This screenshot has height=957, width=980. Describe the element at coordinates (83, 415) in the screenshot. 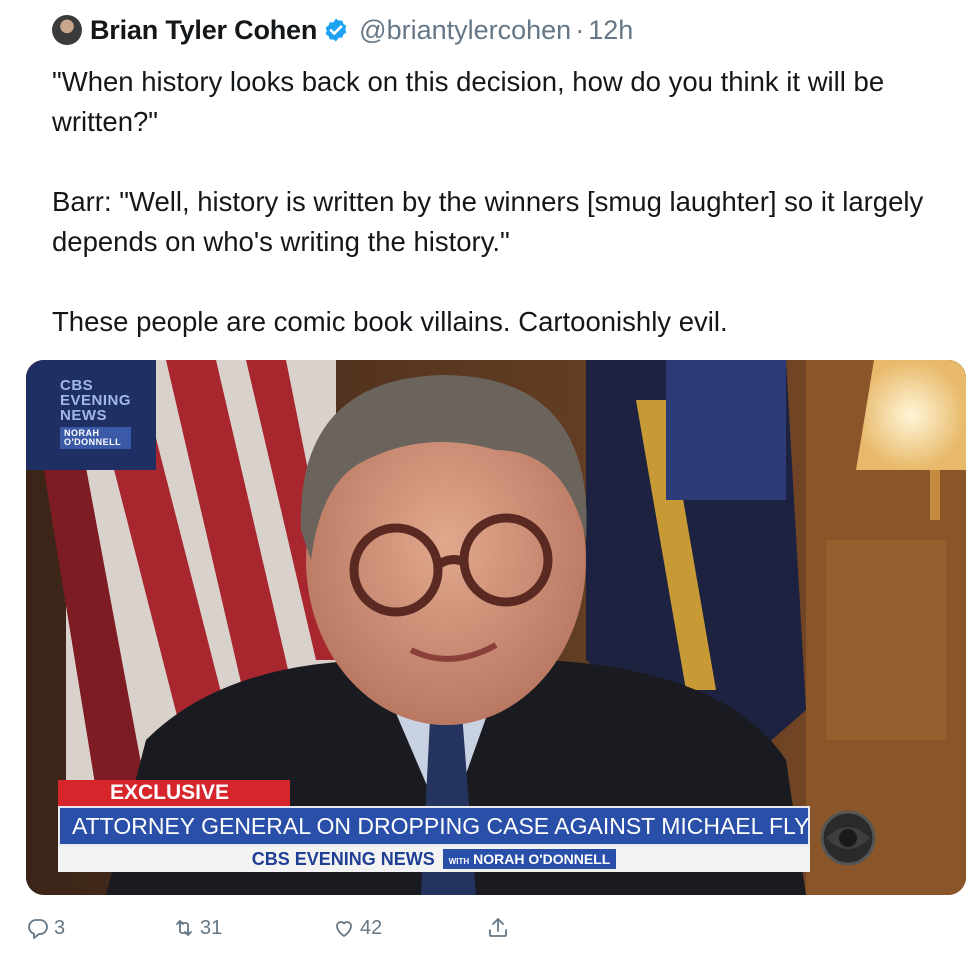

I see `logo-line: NEWS` at that location.